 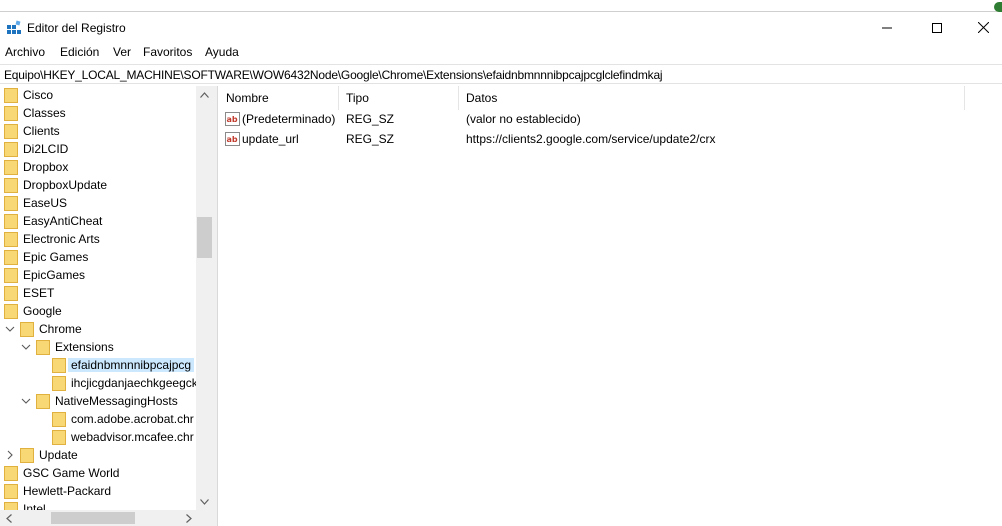 What do you see at coordinates (93, 518) in the screenshot?
I see `horizontal-scroll-thumb` at bounding box center [93, 518].